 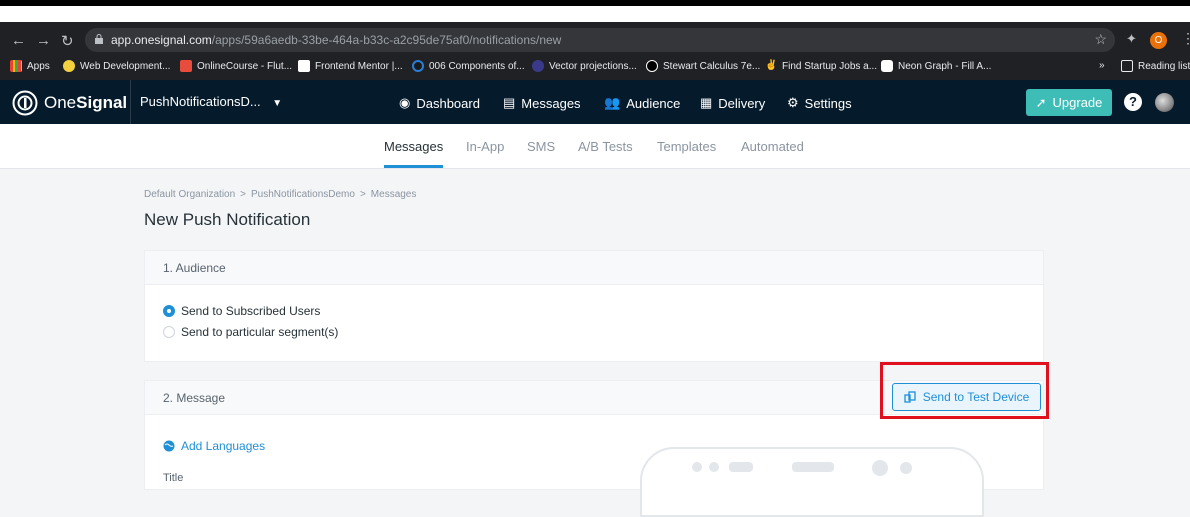 I want to click on app-selector: PushNotificationsD... ▼, so click(x=206, y=102).